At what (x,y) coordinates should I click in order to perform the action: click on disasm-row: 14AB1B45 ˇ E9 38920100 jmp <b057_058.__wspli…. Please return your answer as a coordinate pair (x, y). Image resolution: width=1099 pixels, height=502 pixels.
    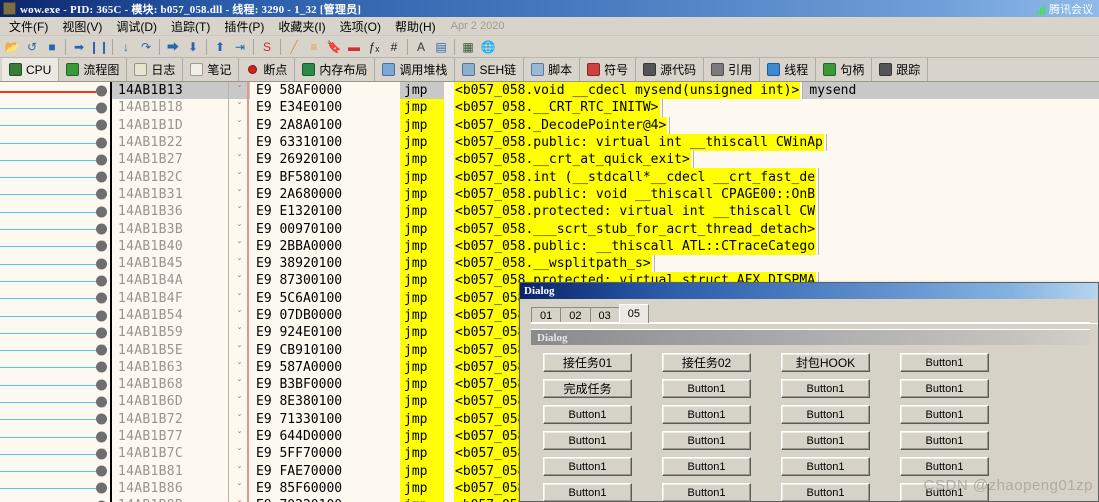
    Looking at the image, I should click on (549, 263).